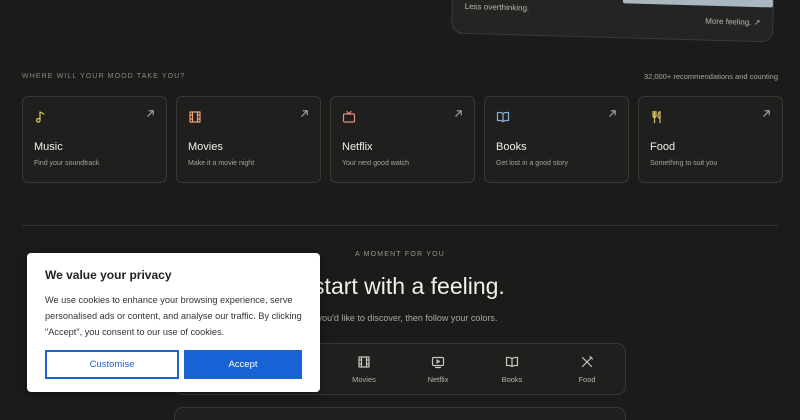  What do you see at coordinates (364, 379) in the screenshot?
I see `selector-item-label: Movies` at bounding box center [364, 379].